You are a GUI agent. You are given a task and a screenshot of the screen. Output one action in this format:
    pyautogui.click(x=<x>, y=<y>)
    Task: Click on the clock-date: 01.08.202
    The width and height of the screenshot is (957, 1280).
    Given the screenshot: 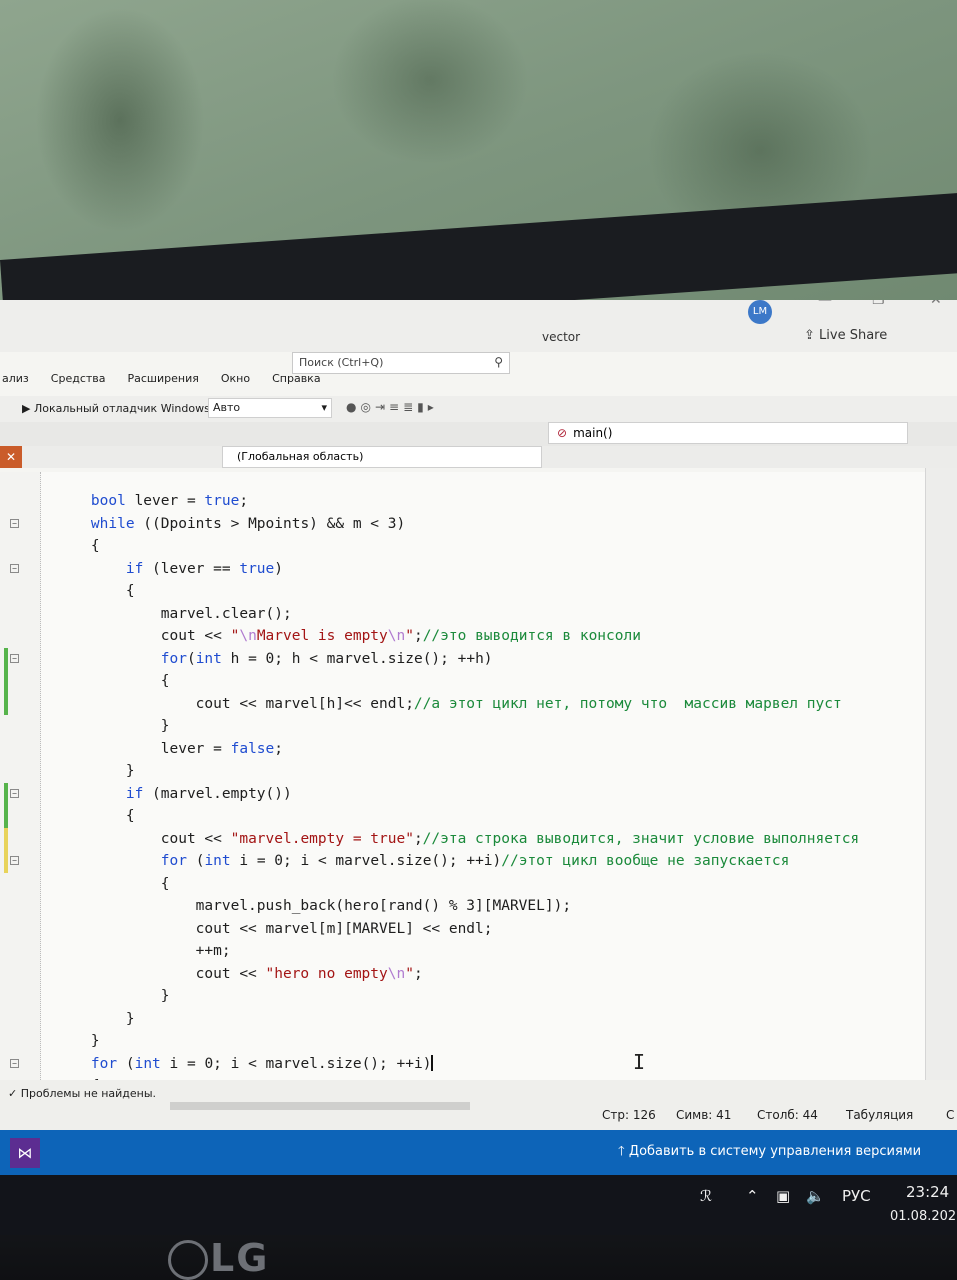 What is the action you would take?
    pyautogui.click(x=923, y=1216)
    